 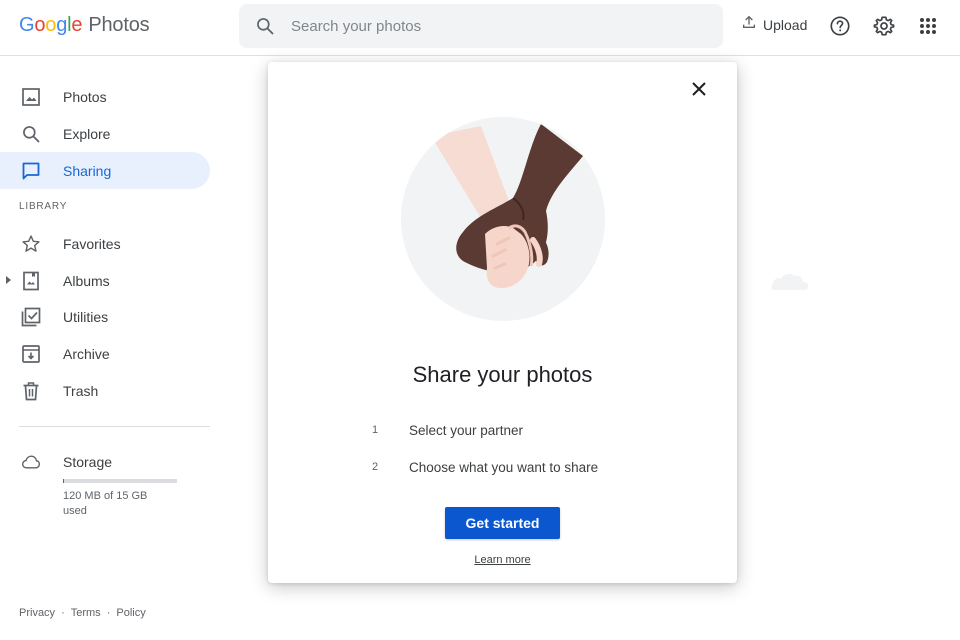 I want to click on step-text: Select your partner, so click(x=466, y=430).